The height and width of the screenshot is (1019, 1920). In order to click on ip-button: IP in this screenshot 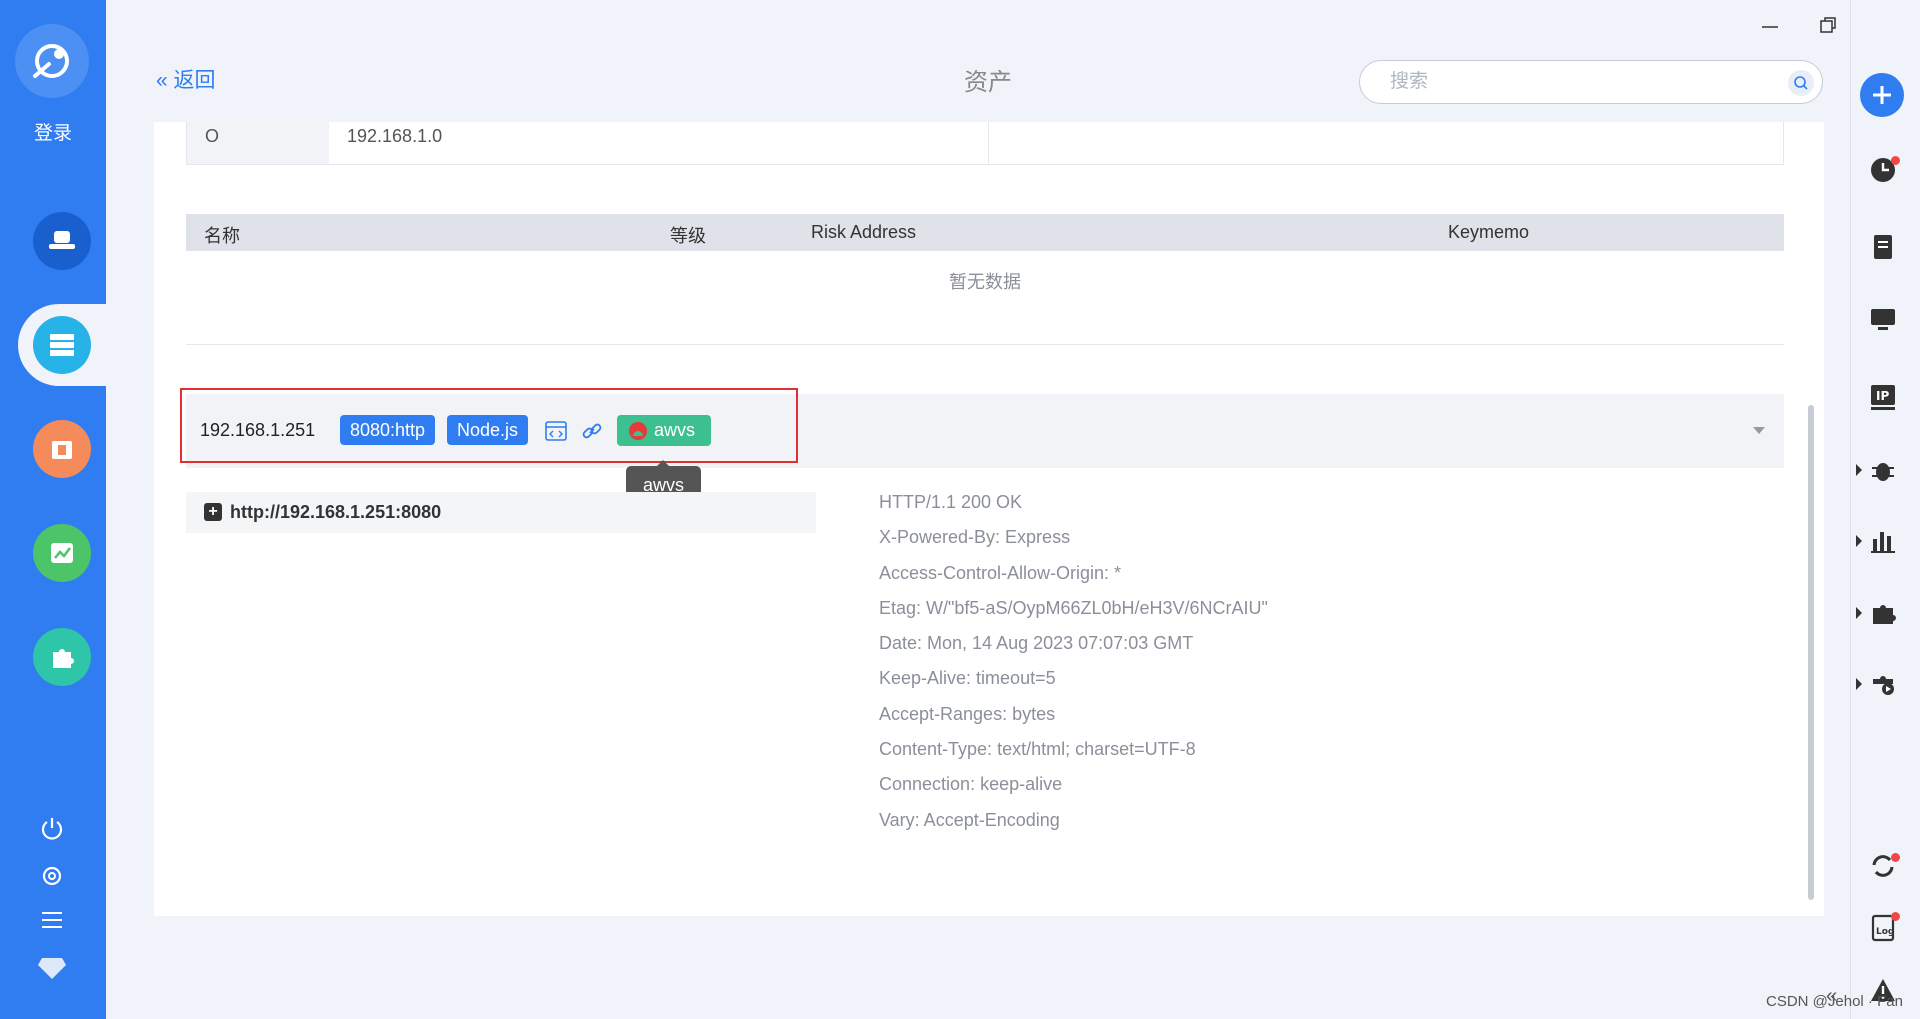, I will do `click(1883, 397)`.